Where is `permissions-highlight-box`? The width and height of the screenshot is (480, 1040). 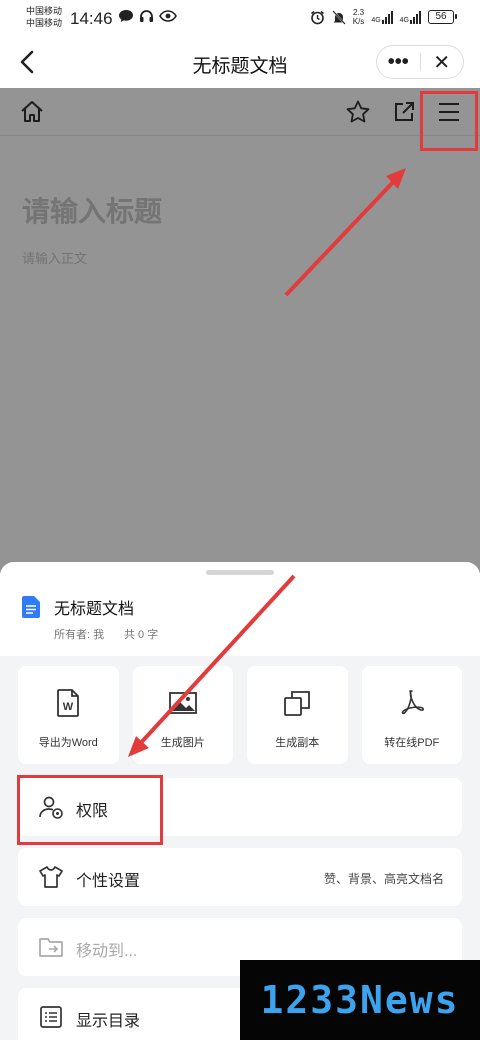 permissions-highlight-box is located at coordinates (90, 810).